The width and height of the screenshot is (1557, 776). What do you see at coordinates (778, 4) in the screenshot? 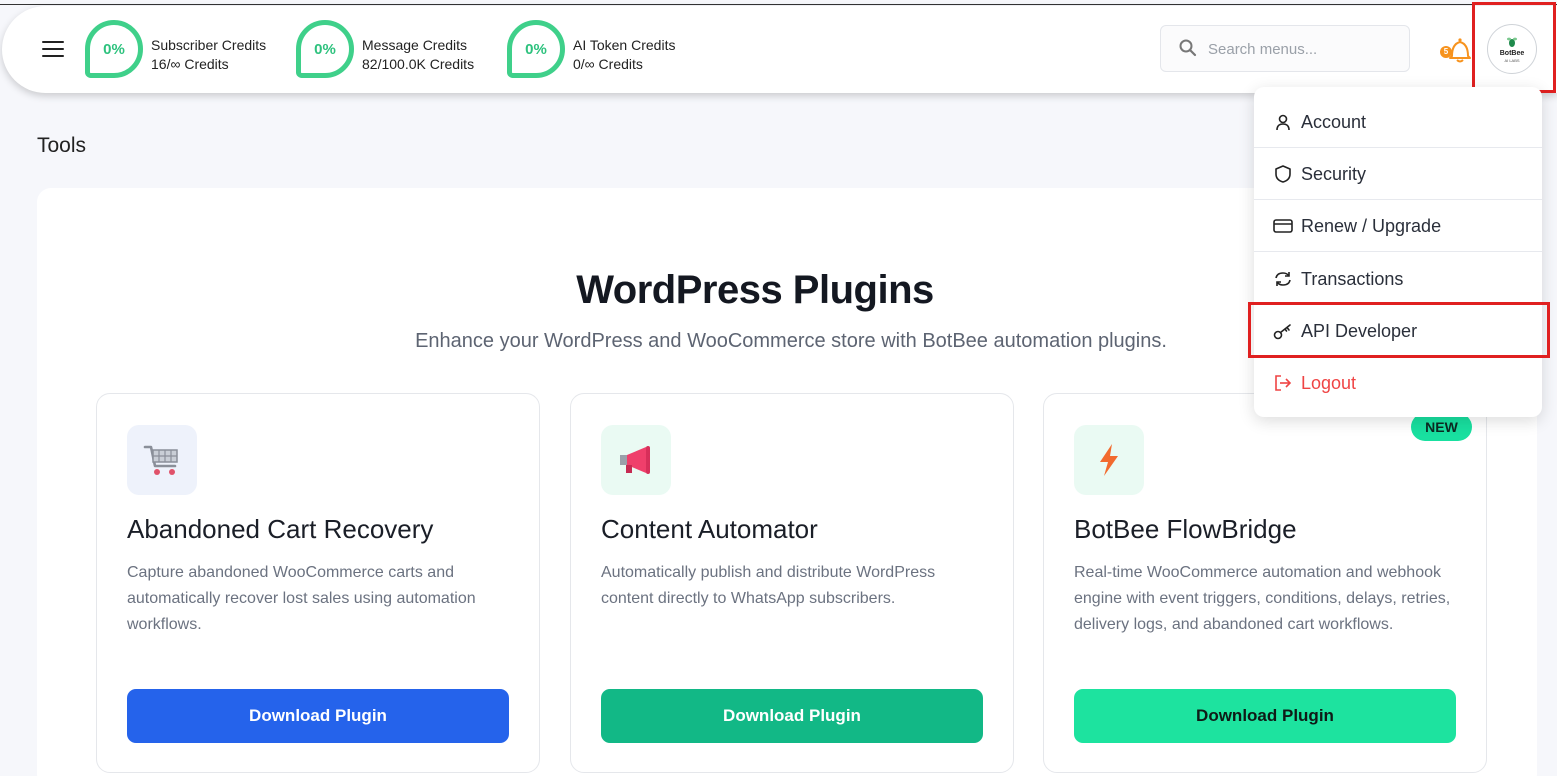
I see `window-top-border` at bounding box center [778, 4].